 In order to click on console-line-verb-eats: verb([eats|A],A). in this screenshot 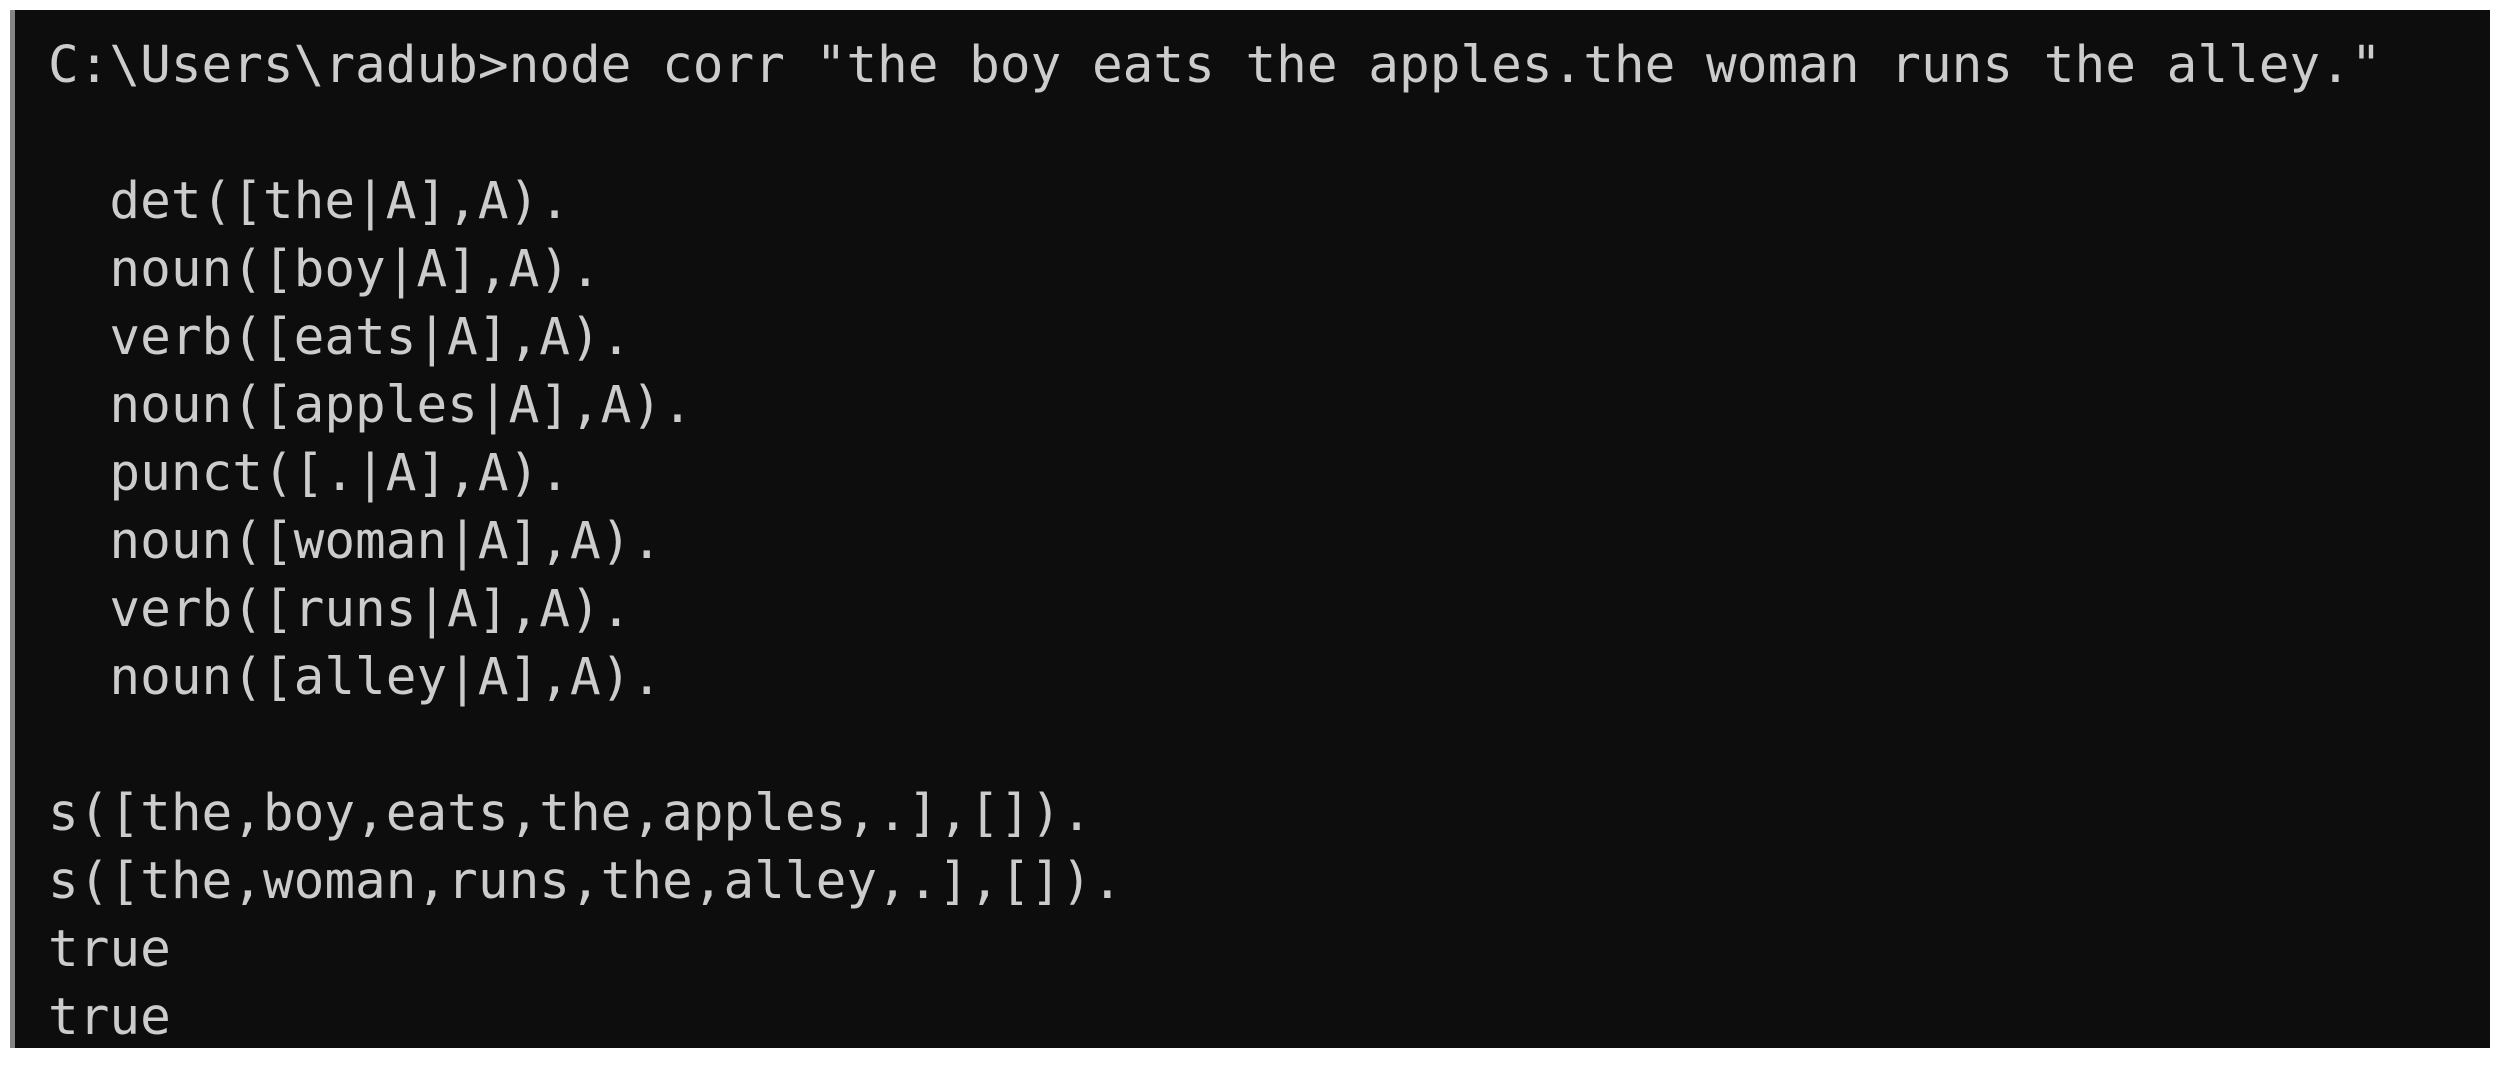, I will do `click(340, 337)`.